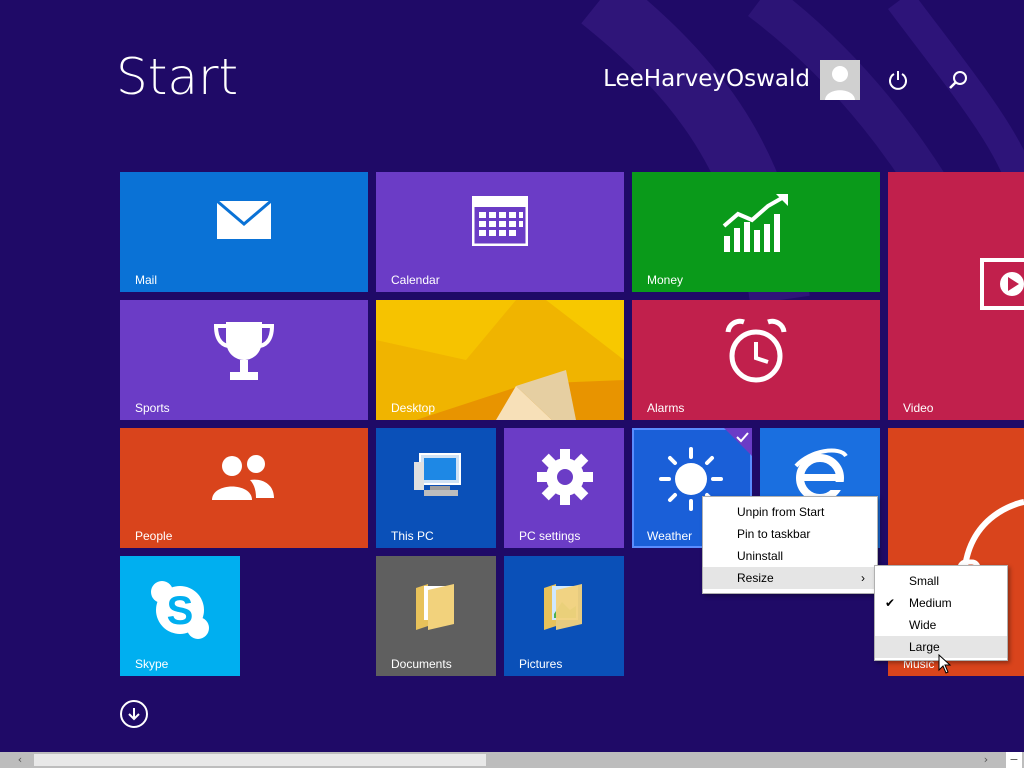  I want to click on tile-alarms: Alarms, so click(756, 360).